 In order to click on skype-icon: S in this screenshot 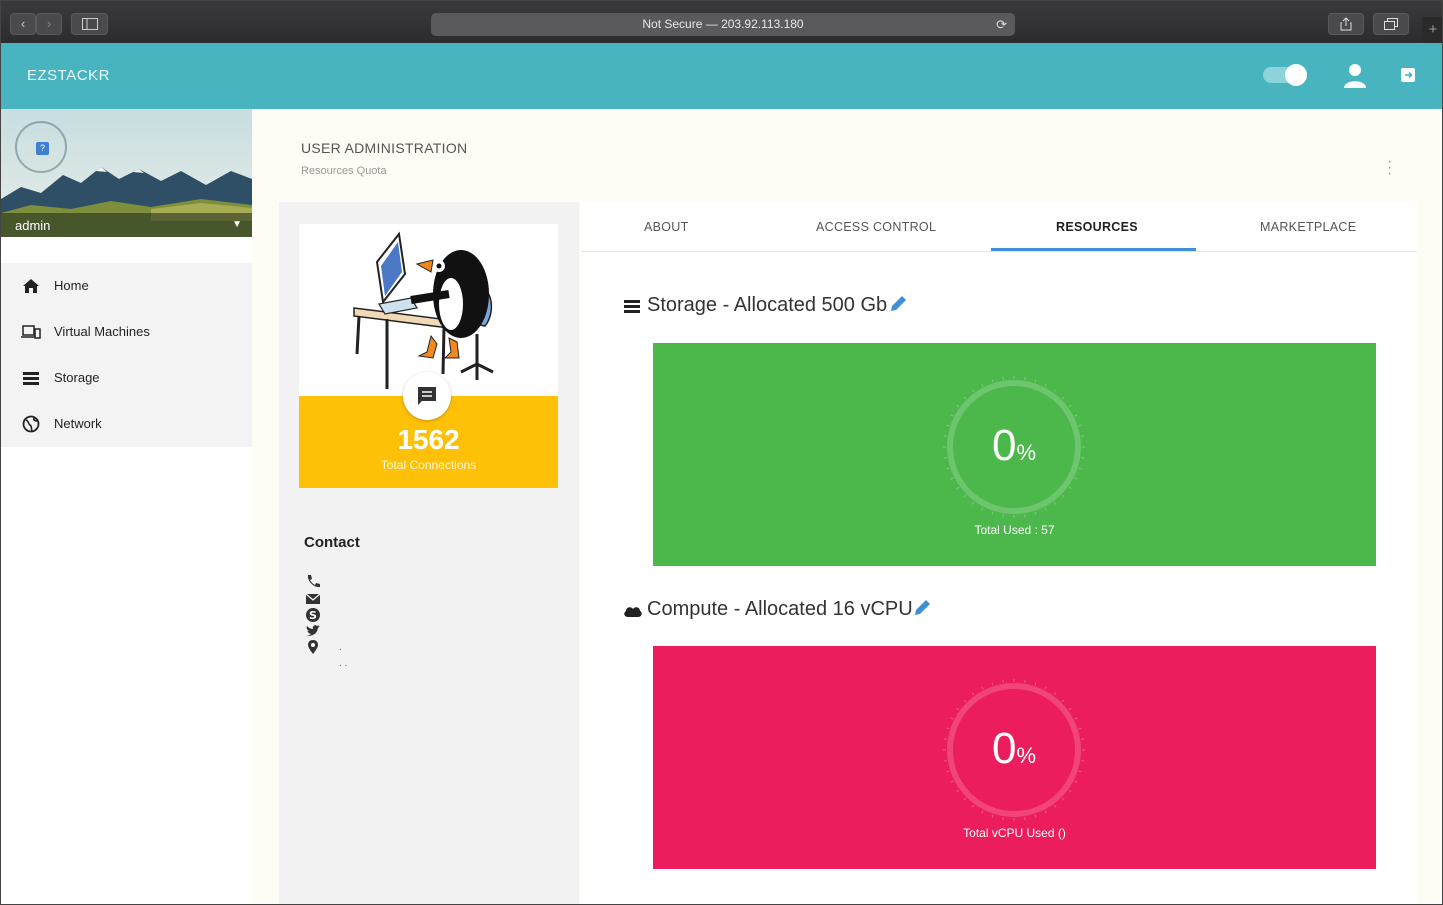, I will do `click(313, 615)`.